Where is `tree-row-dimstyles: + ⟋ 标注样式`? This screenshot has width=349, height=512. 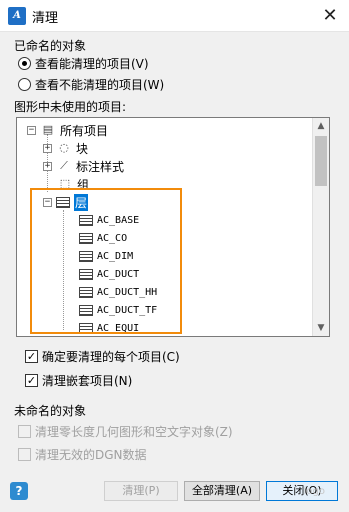
tree-row-dimstyles: + ⟋ 标注样式 is located at coordinates (83, 166).